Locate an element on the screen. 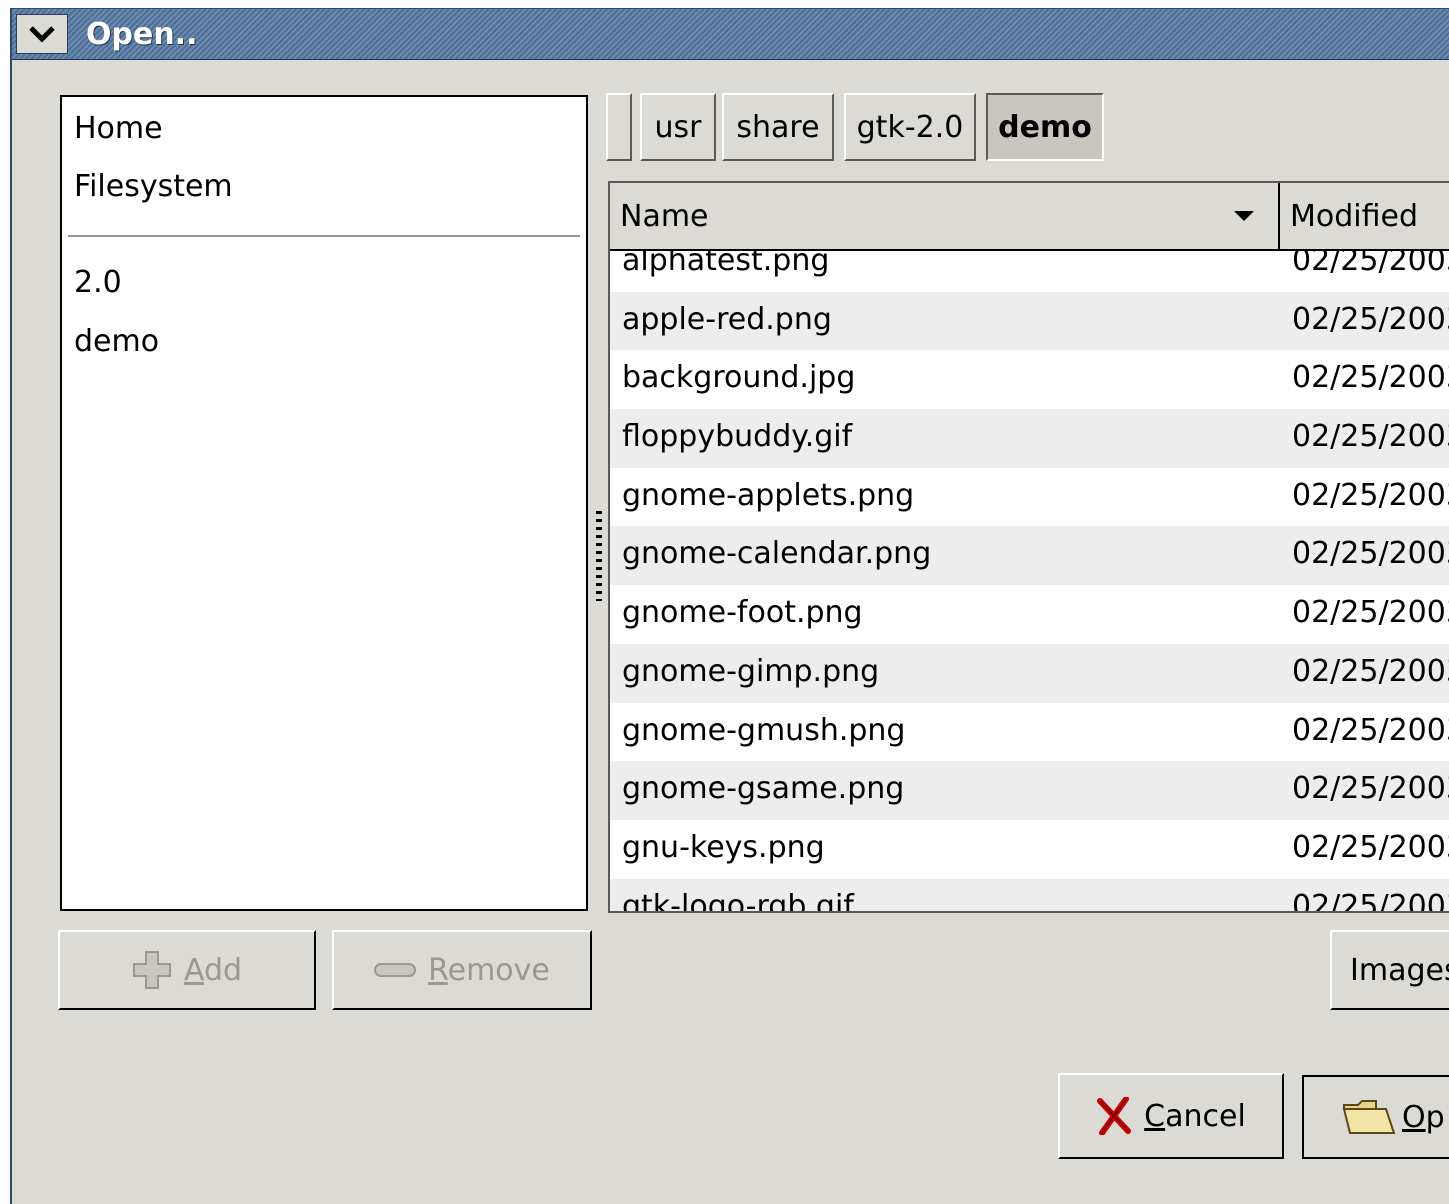 This screenshot has width=1449, height=1204. file-type-filter-combo: Images is located at coordinates (1389, 970).